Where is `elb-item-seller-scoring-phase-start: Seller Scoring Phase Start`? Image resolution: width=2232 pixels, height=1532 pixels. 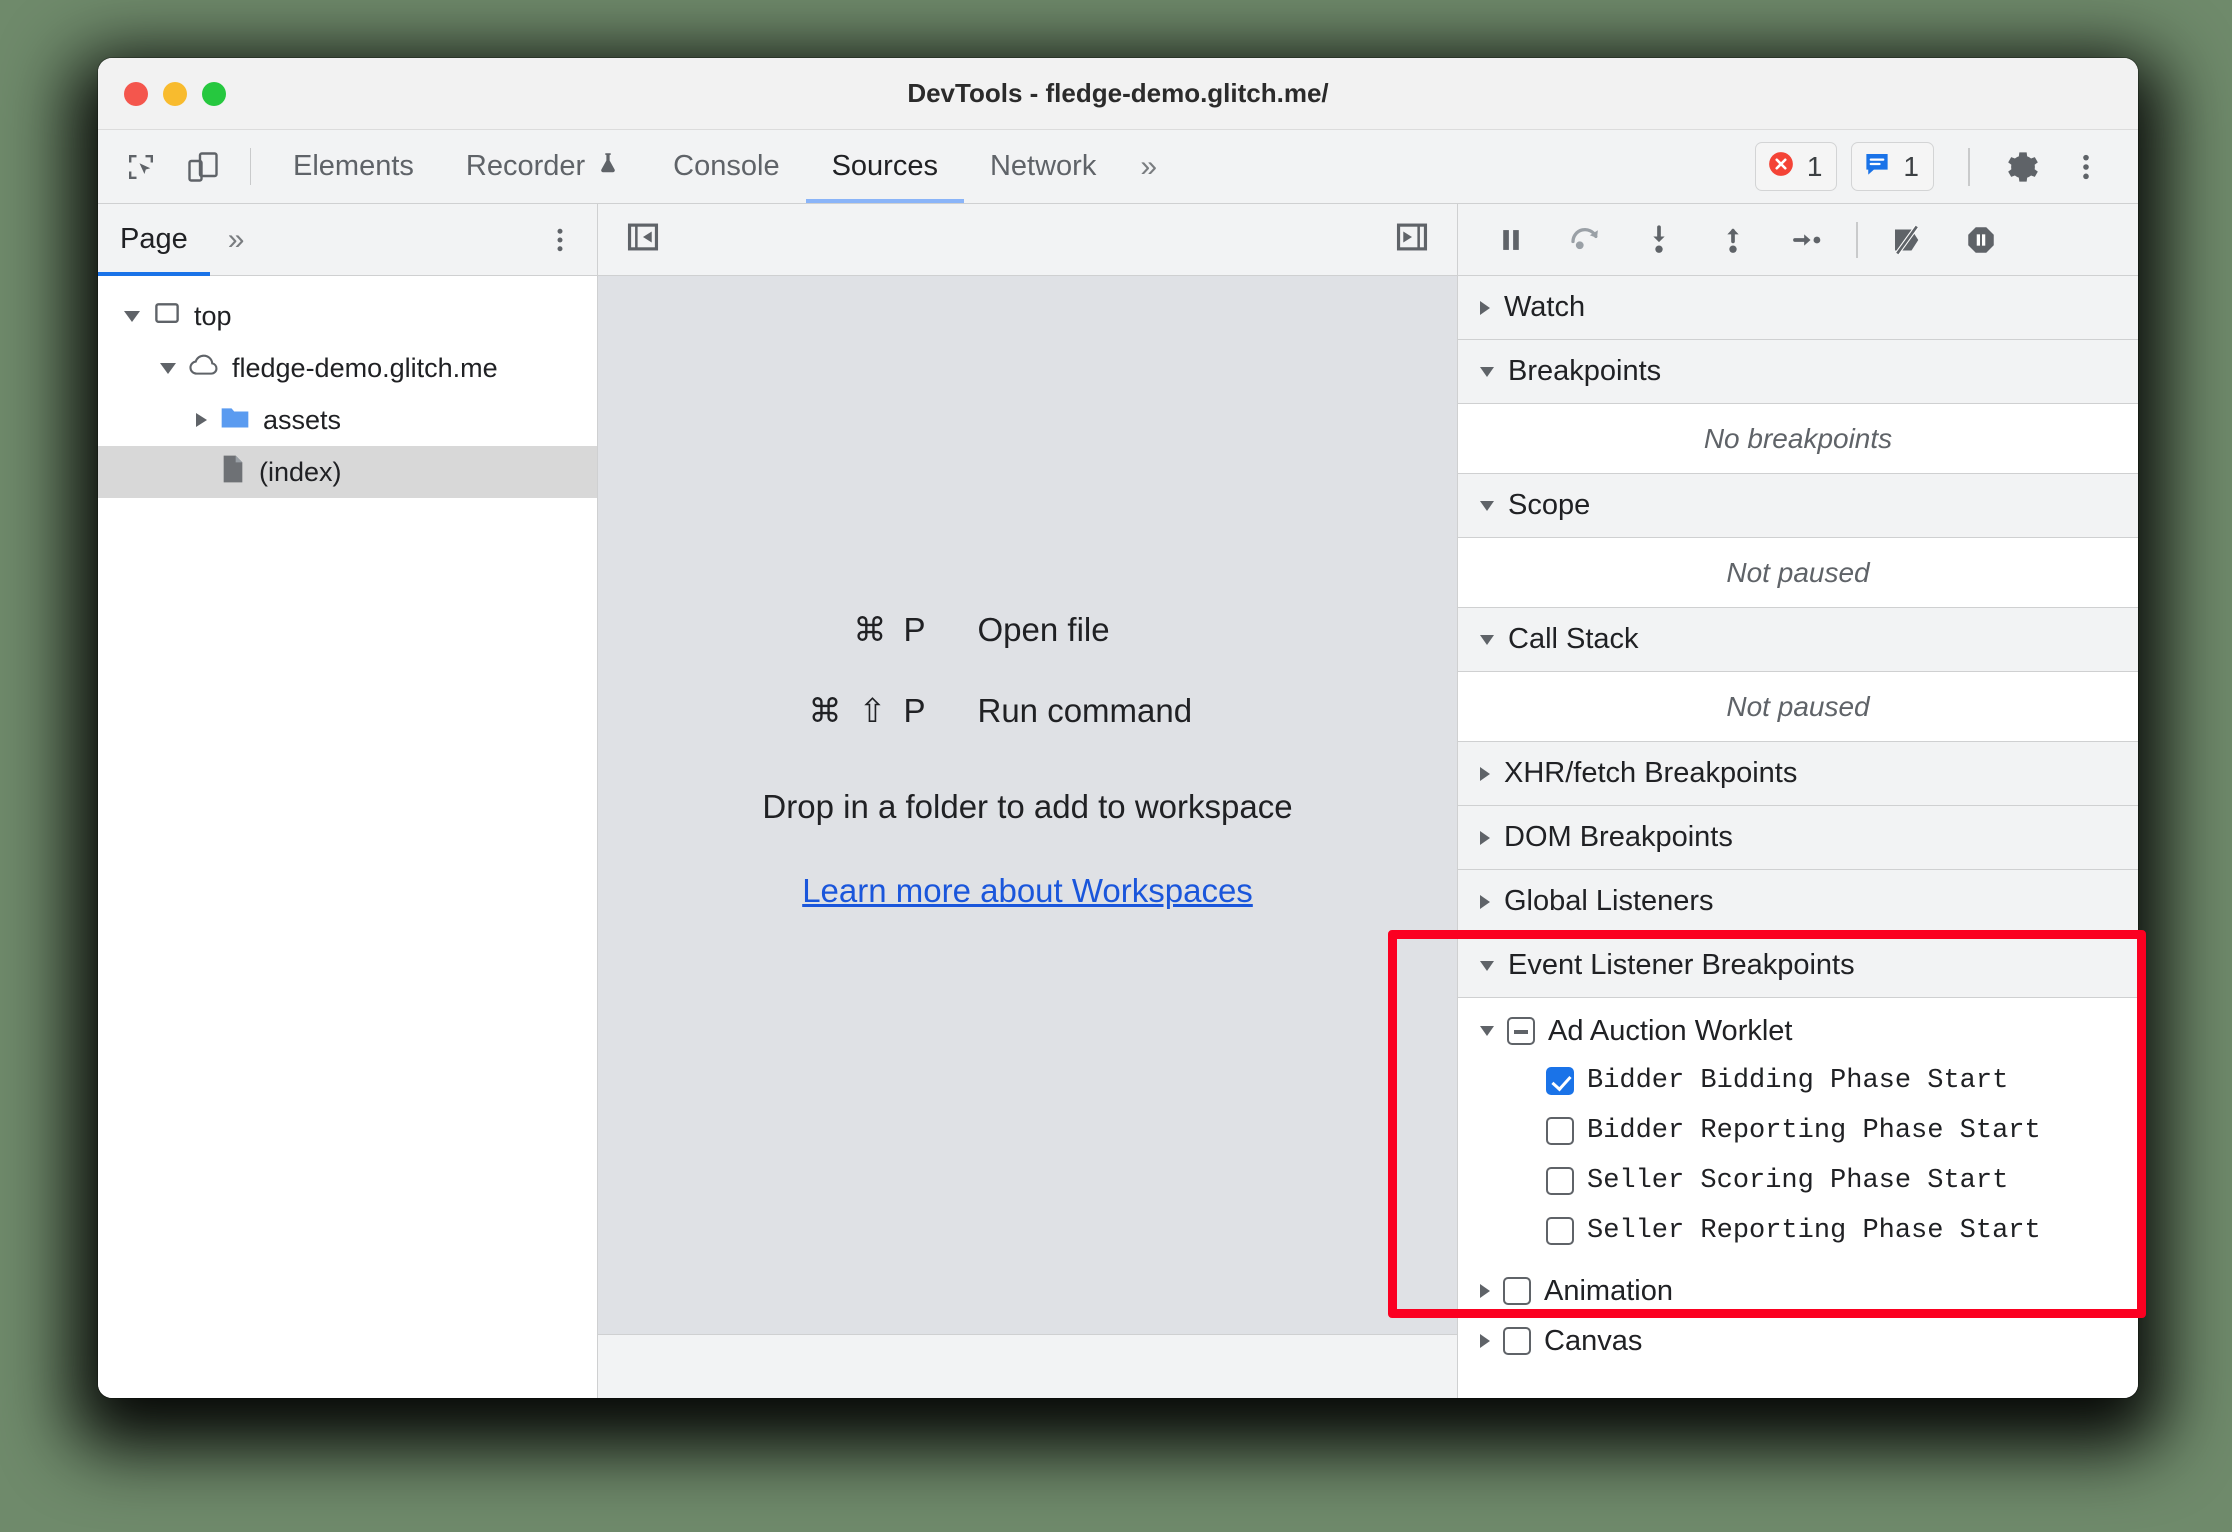 elb-item-seller-scoring-phase-start: Seller Scoring Phase Start is located at coordinates (1798, 1181).